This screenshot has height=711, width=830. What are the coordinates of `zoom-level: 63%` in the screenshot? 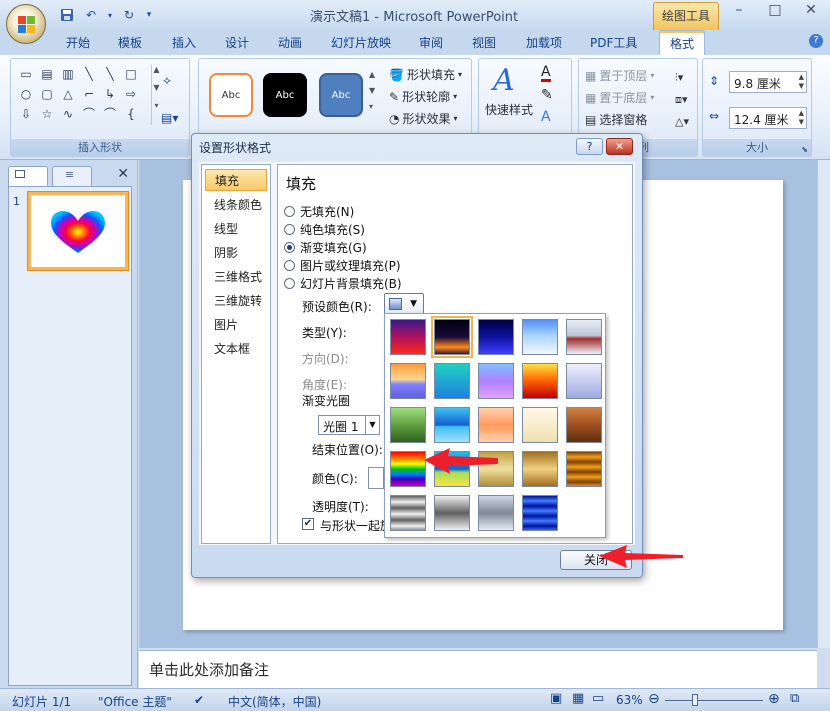 It's located at (629, 700).